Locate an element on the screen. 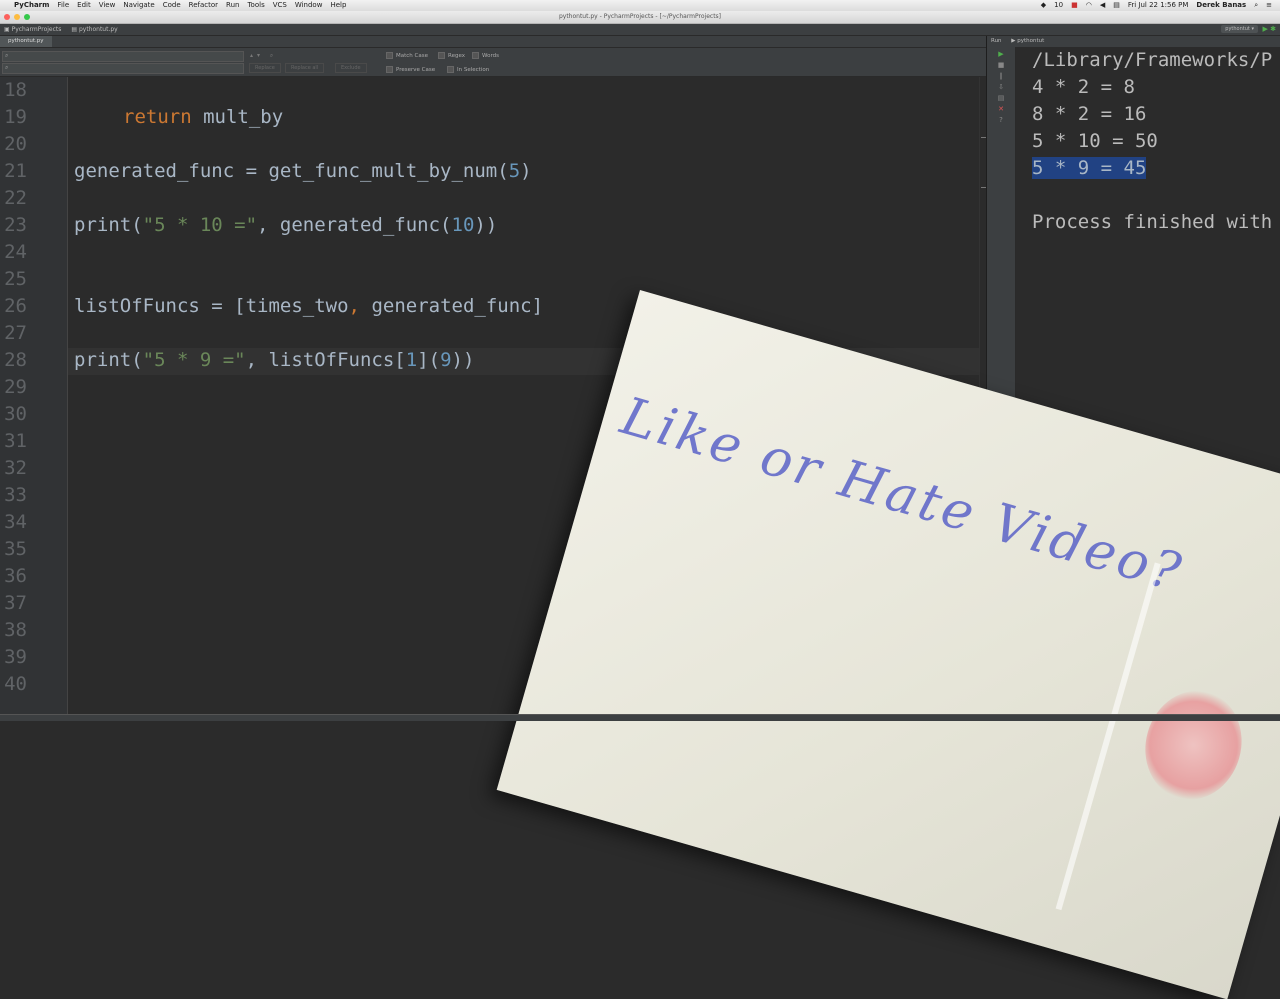 The height and width of the screenshot is (999, 1280). replace-input: ⌕ is located at coordinates (123, 68).